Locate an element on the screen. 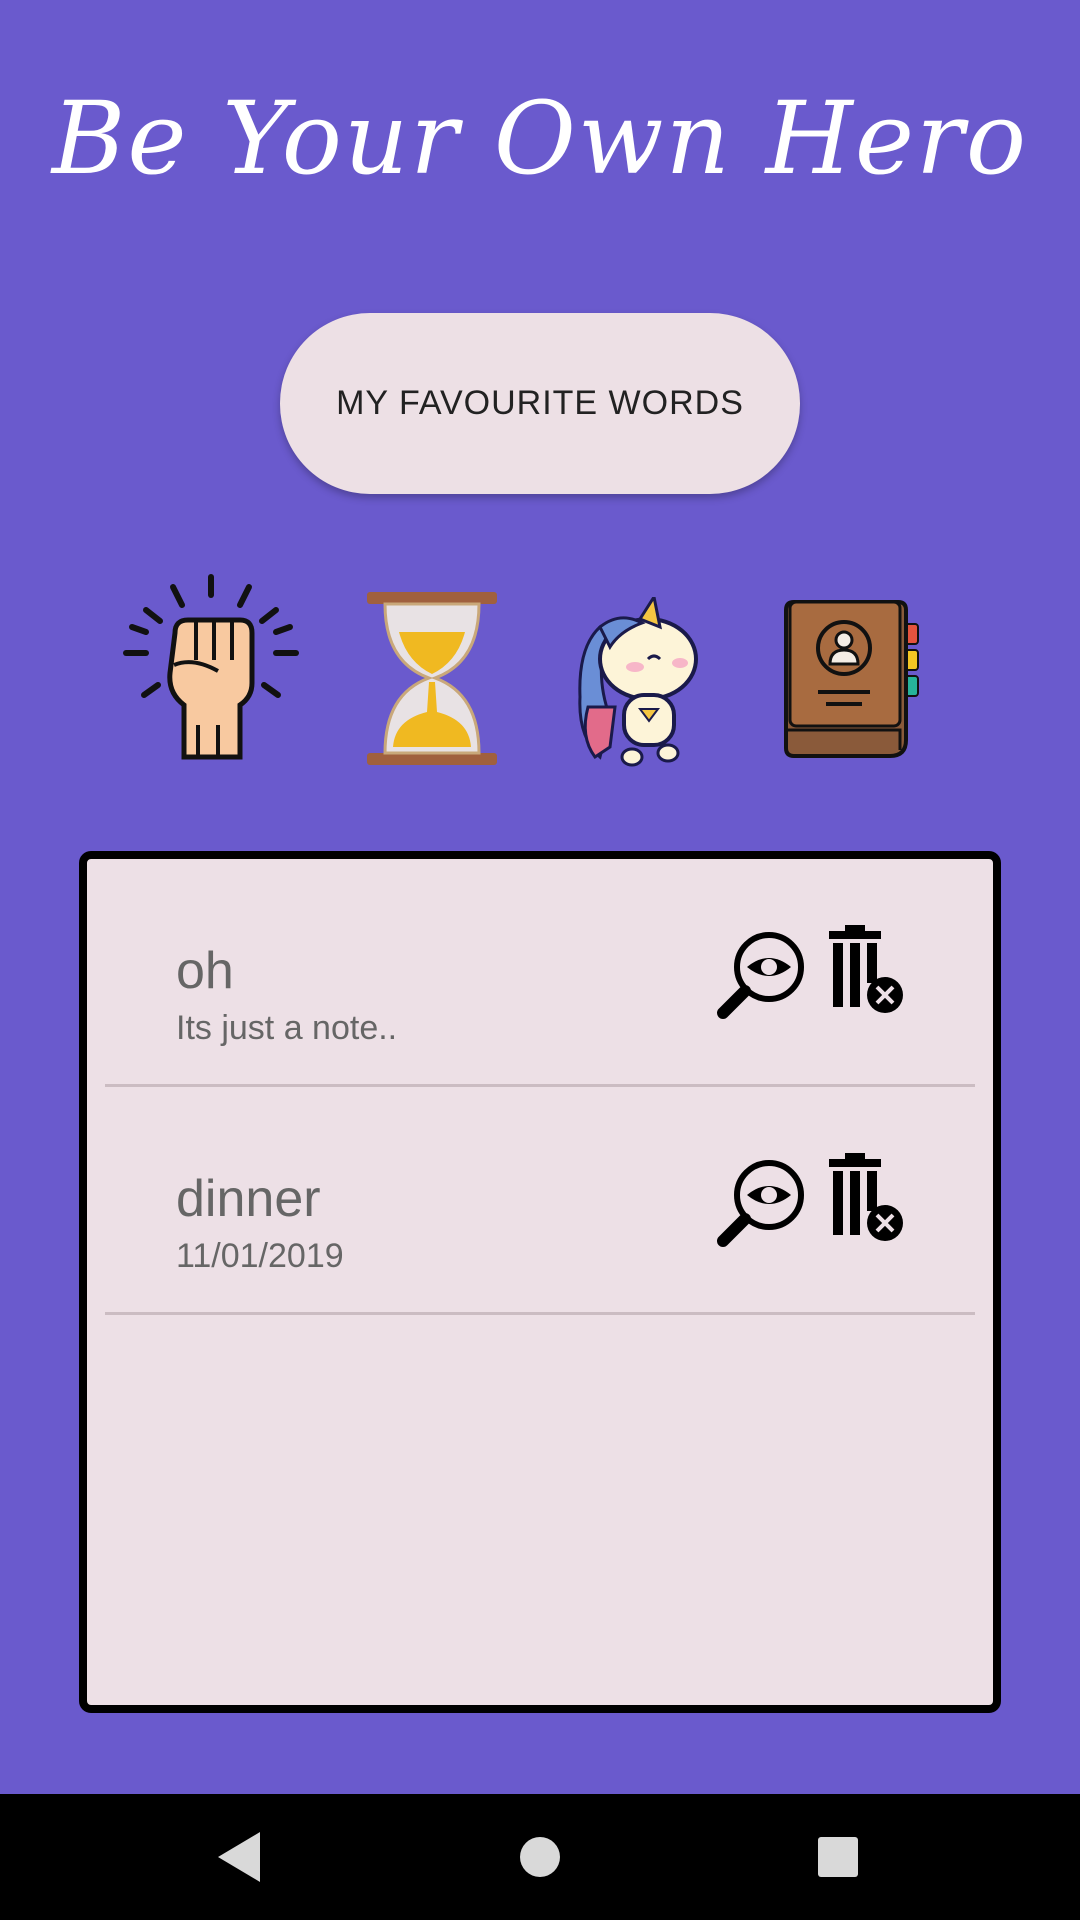 The image size is (1080, 1920). back-icon is located at coordinates (239, 1857).